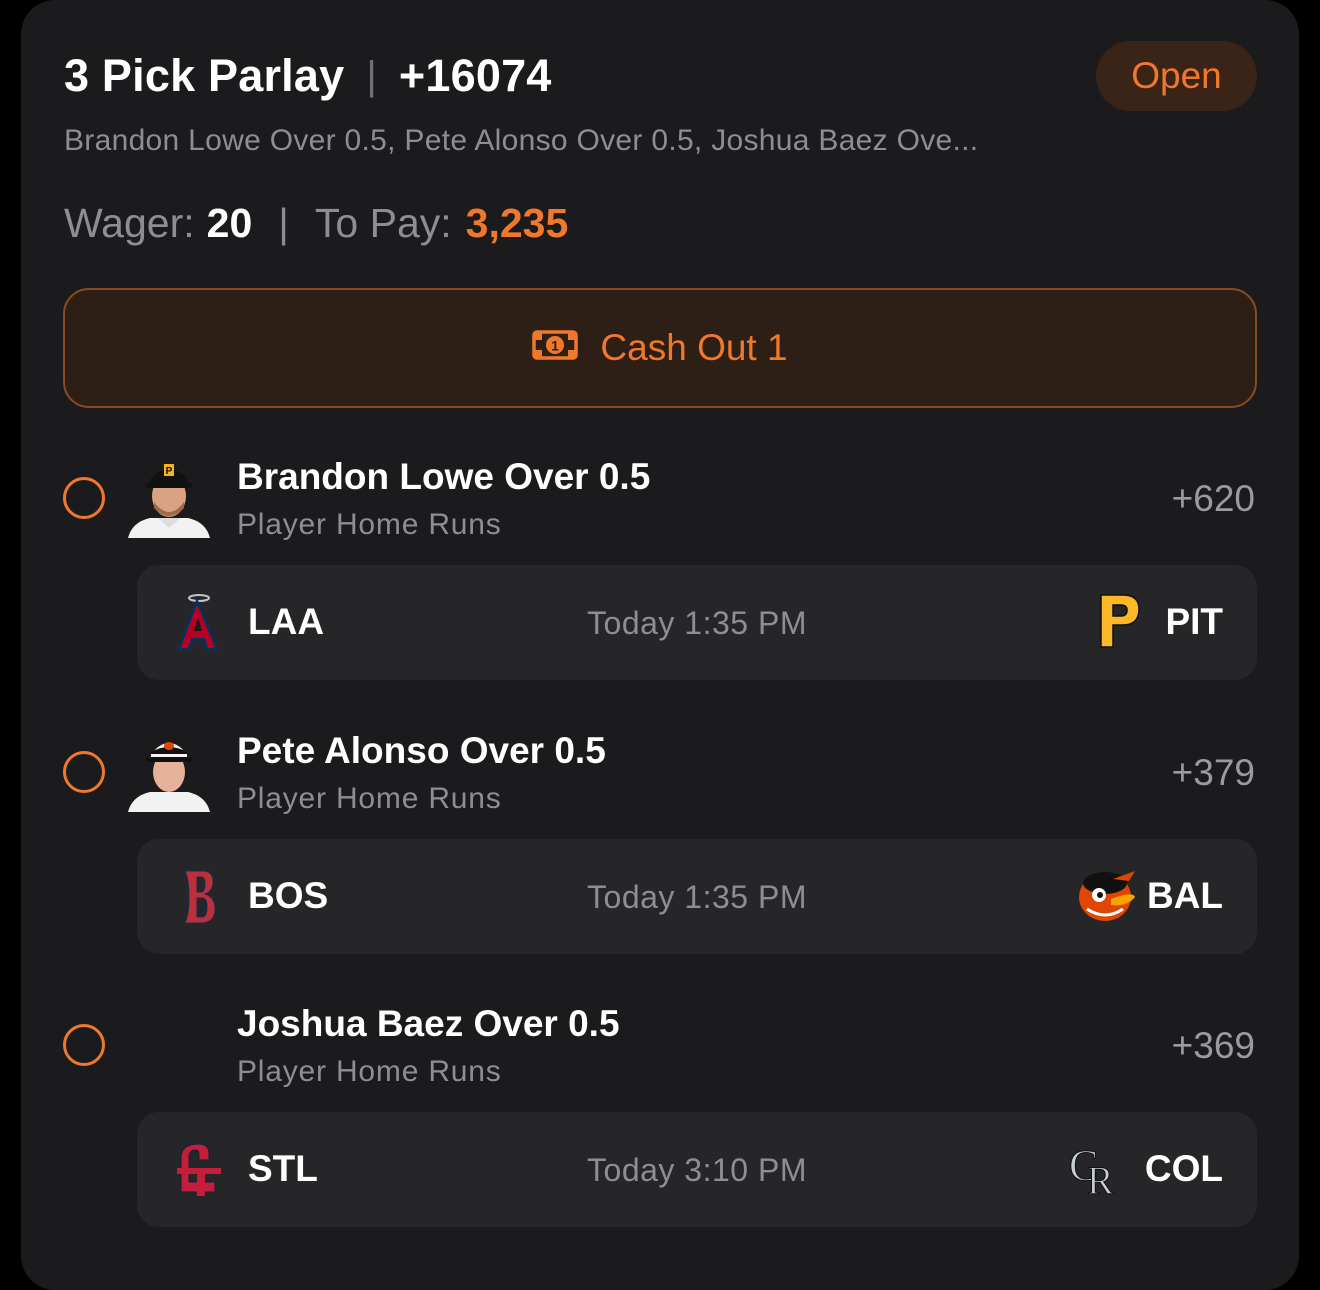 This screenshot has width=1320, height=1290. I want to click on game-time: Today 1:35 PM, so click(697, 623).